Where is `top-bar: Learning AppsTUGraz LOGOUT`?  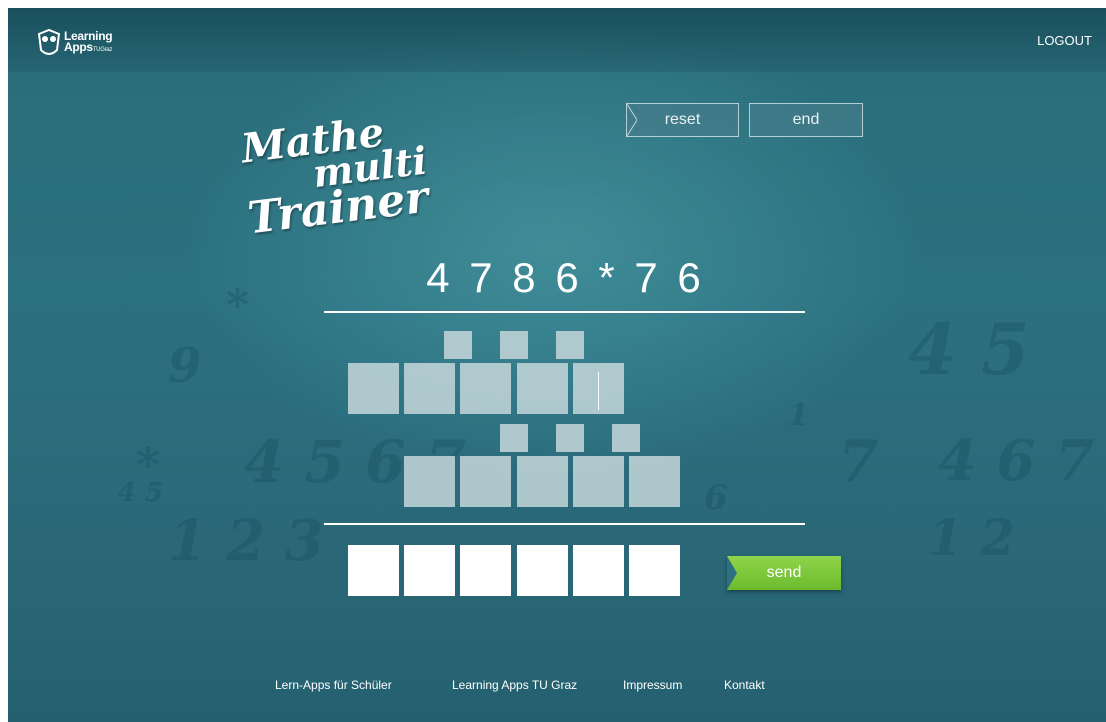
top-bar: Learning AppsTUGraz LOGOUT is located at coordinates (557, 40).